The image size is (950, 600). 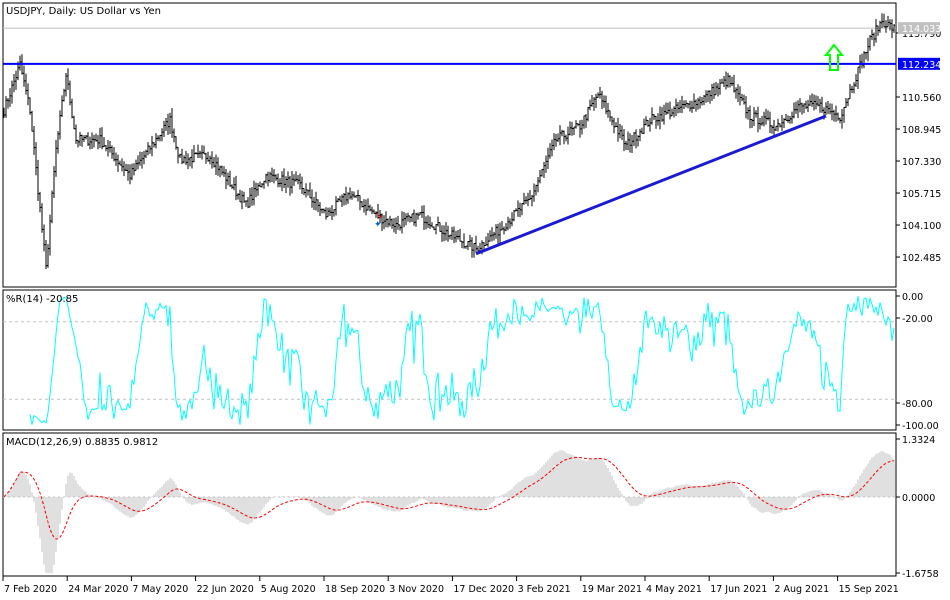 I want to click on chart-title: USDJPY, Daily: US Dollar vs Yen, so click(x=83, y=11).